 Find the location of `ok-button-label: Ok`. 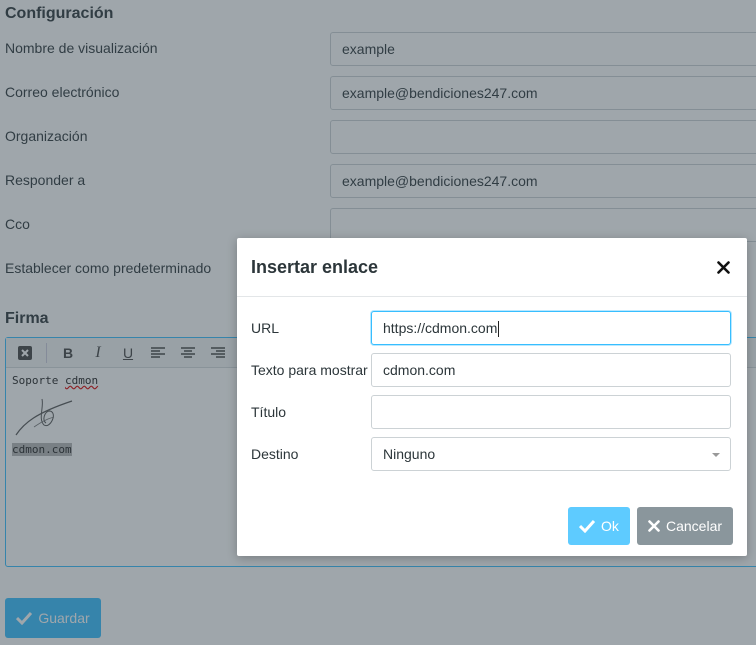

ok-button-label: Ok is located at coordinates (610, 526).